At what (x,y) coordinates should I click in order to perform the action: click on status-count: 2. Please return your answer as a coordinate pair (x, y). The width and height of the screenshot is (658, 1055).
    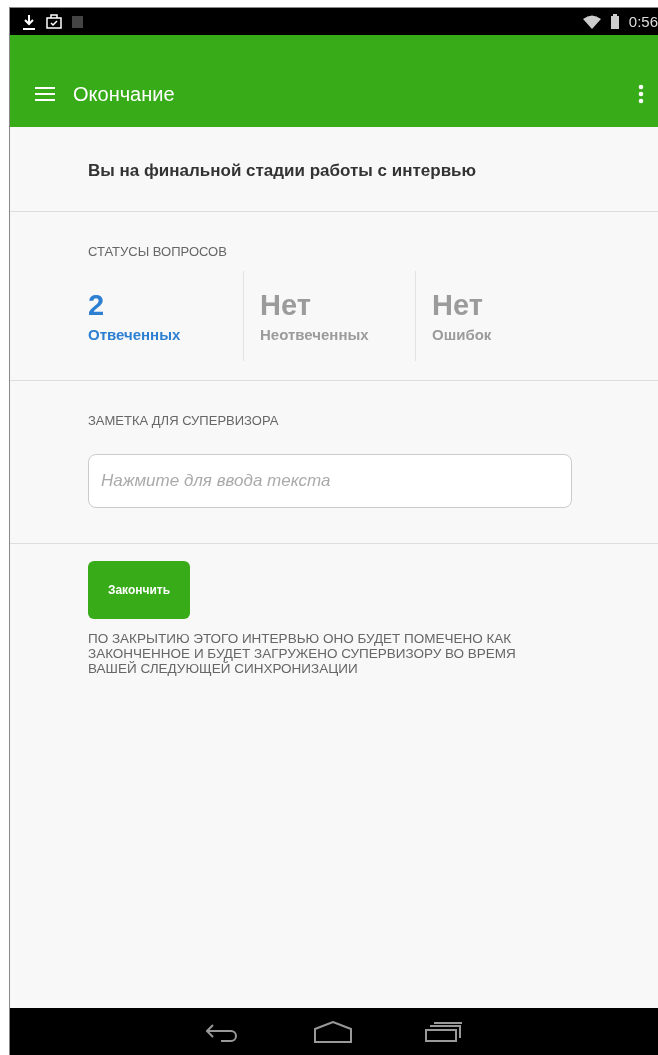
    Looking at the image, I should click on (96, 305).